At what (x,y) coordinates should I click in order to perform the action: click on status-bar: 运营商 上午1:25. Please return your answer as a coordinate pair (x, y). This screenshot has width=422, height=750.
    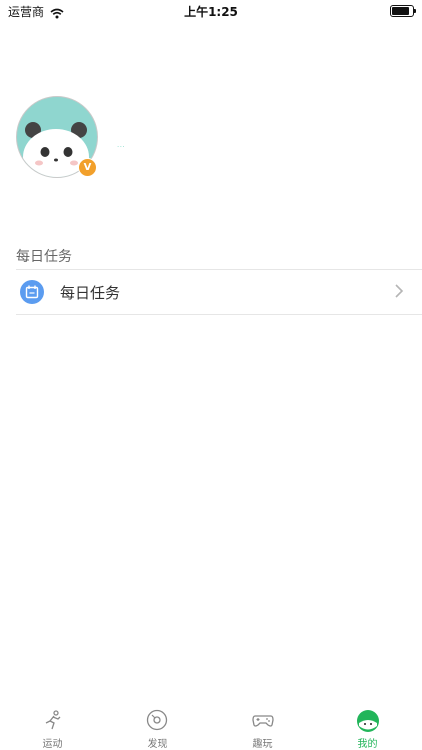
    Looking at the image, I should click on (211, 11).